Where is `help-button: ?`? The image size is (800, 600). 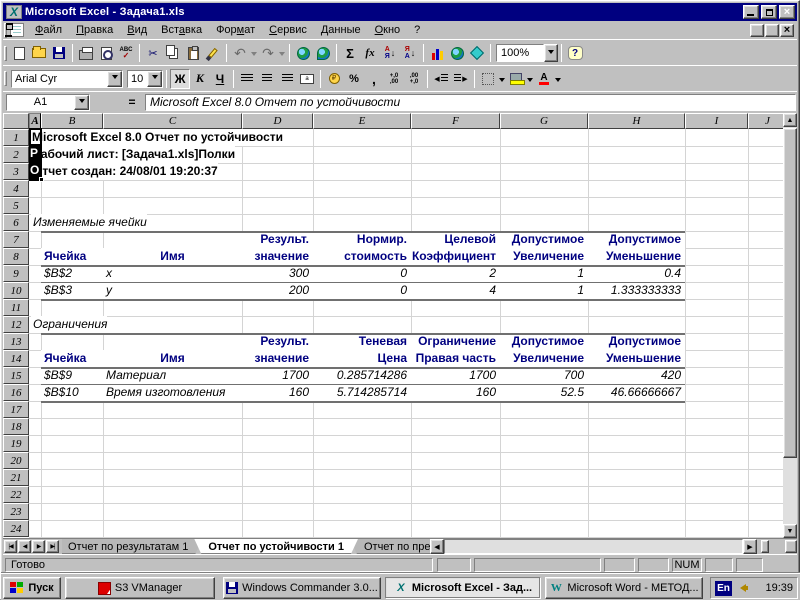
help-button: ? is located at coordinates (575, 53).